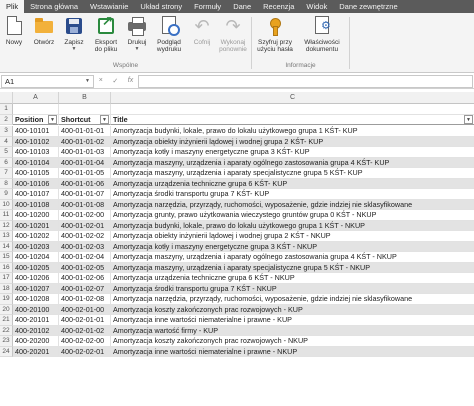 The height and width of the screenshot is (406, 474). What do you see at coordinates (85, 162) in the screenshot?
I see `shortcut-cell: 400-01-01-04` at bounding box center [85, 162].